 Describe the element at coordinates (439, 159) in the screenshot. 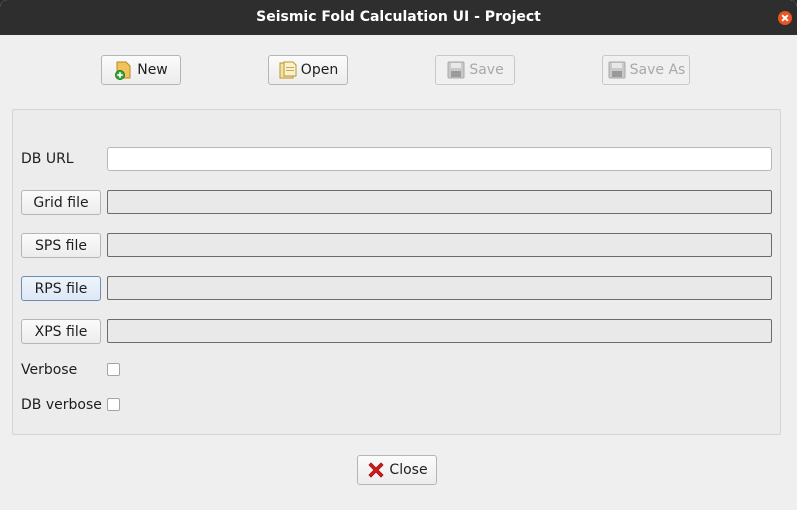

I see `db-url-input` at that location.